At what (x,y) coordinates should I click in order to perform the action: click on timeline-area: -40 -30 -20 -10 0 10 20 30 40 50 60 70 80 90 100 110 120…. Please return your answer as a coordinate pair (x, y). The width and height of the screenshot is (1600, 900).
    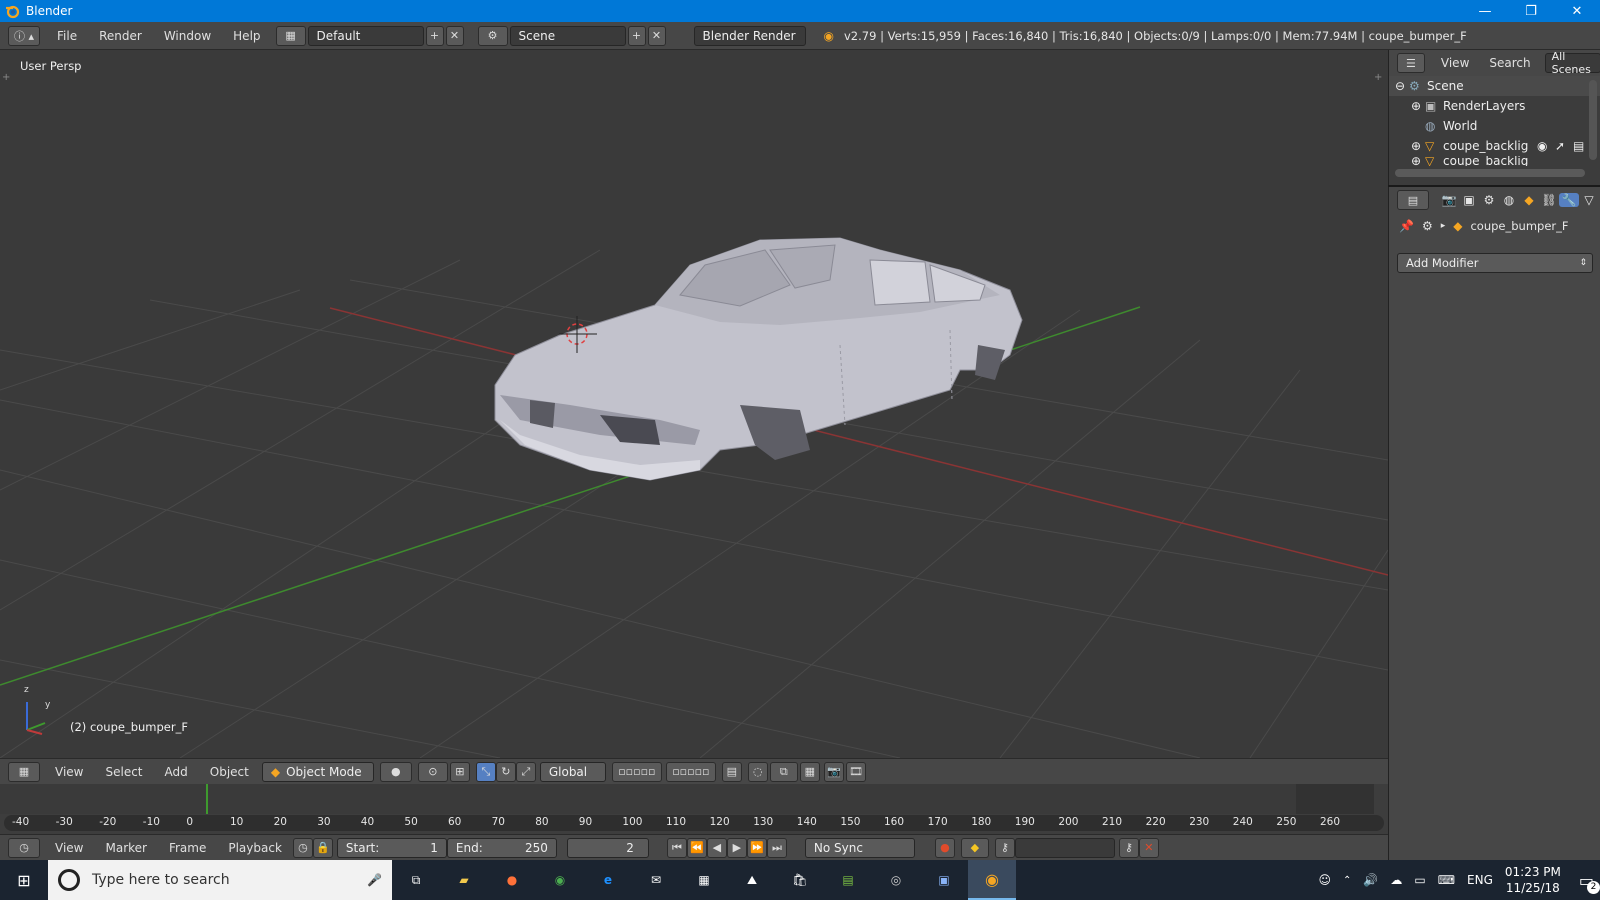
    Looking at the image, I should click on (694, 809).